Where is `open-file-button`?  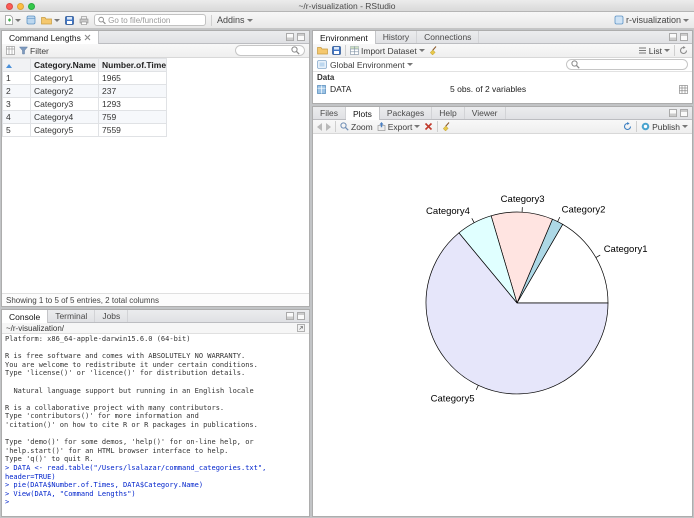
open-file-button is located at coordinates (50, 20).